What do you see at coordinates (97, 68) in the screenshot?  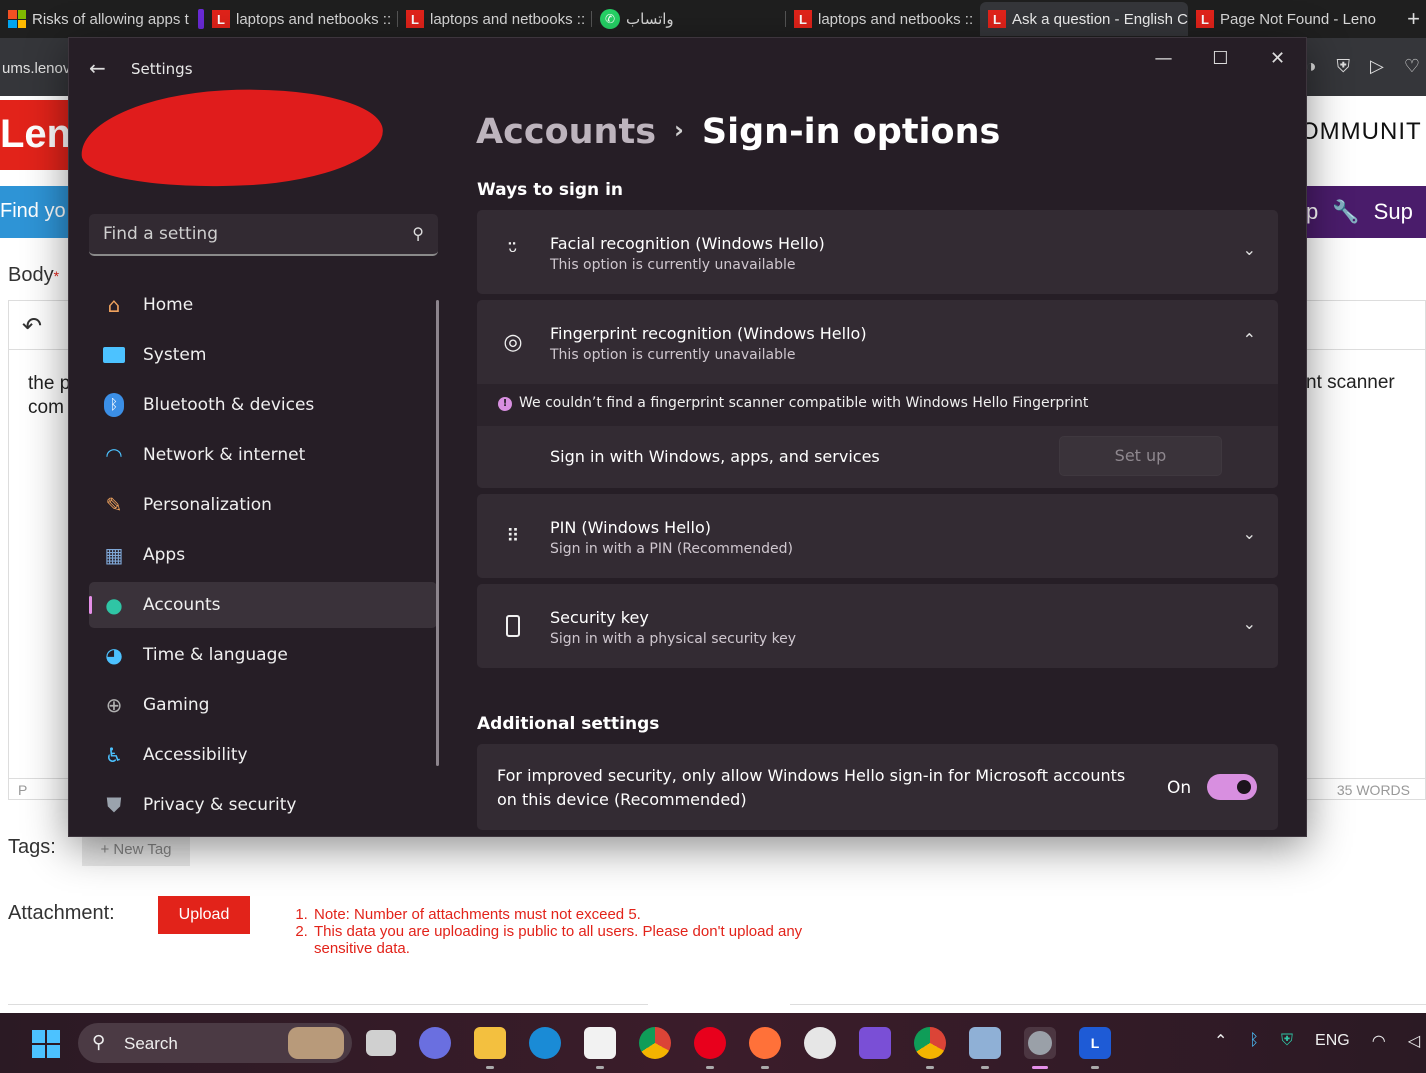 I see `back-arrow-icon: ←` at bounding box center [97, 68].